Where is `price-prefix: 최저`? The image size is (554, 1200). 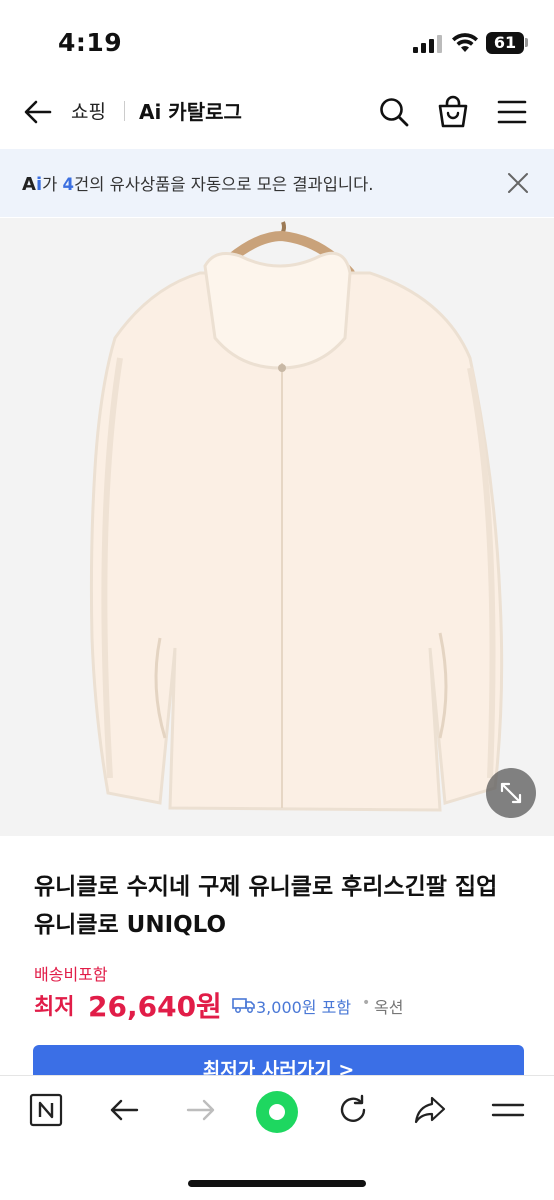
price-prefix: 최저 is located at coordinates (54, 1007).